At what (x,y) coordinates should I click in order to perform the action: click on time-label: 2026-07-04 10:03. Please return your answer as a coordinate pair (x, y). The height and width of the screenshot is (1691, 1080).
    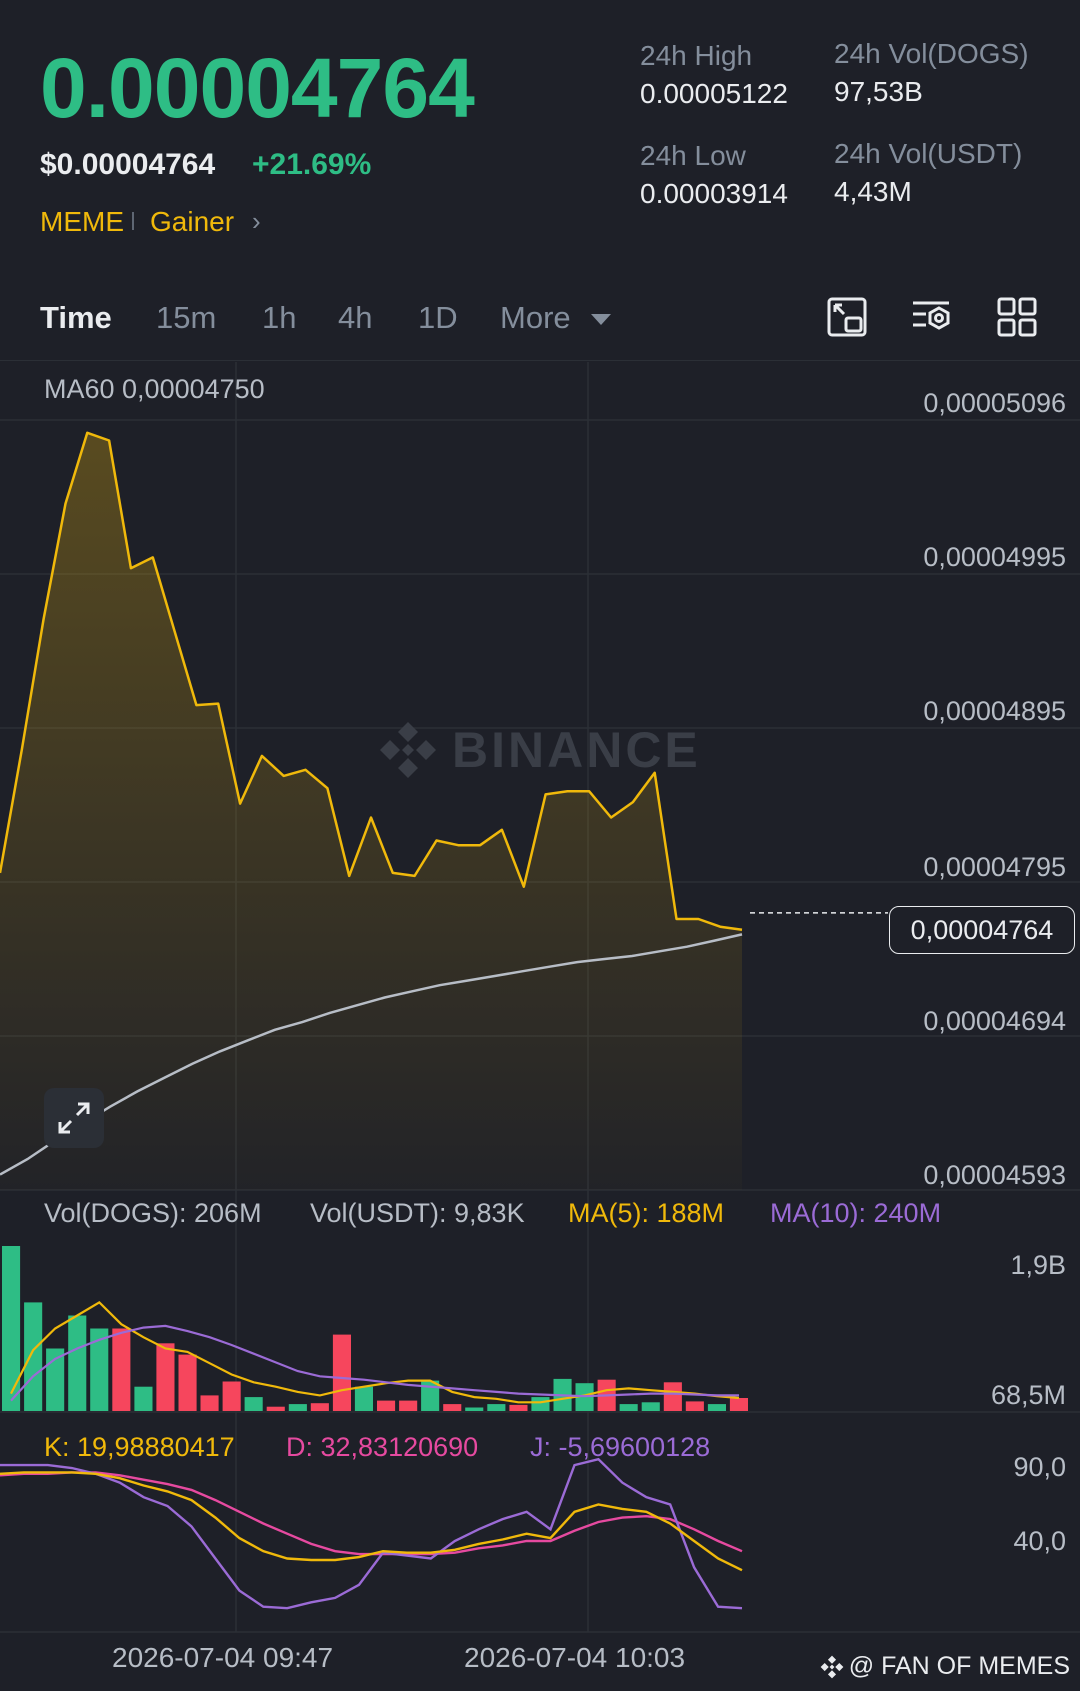
    Looking at the image, I should click on (575, 1657).